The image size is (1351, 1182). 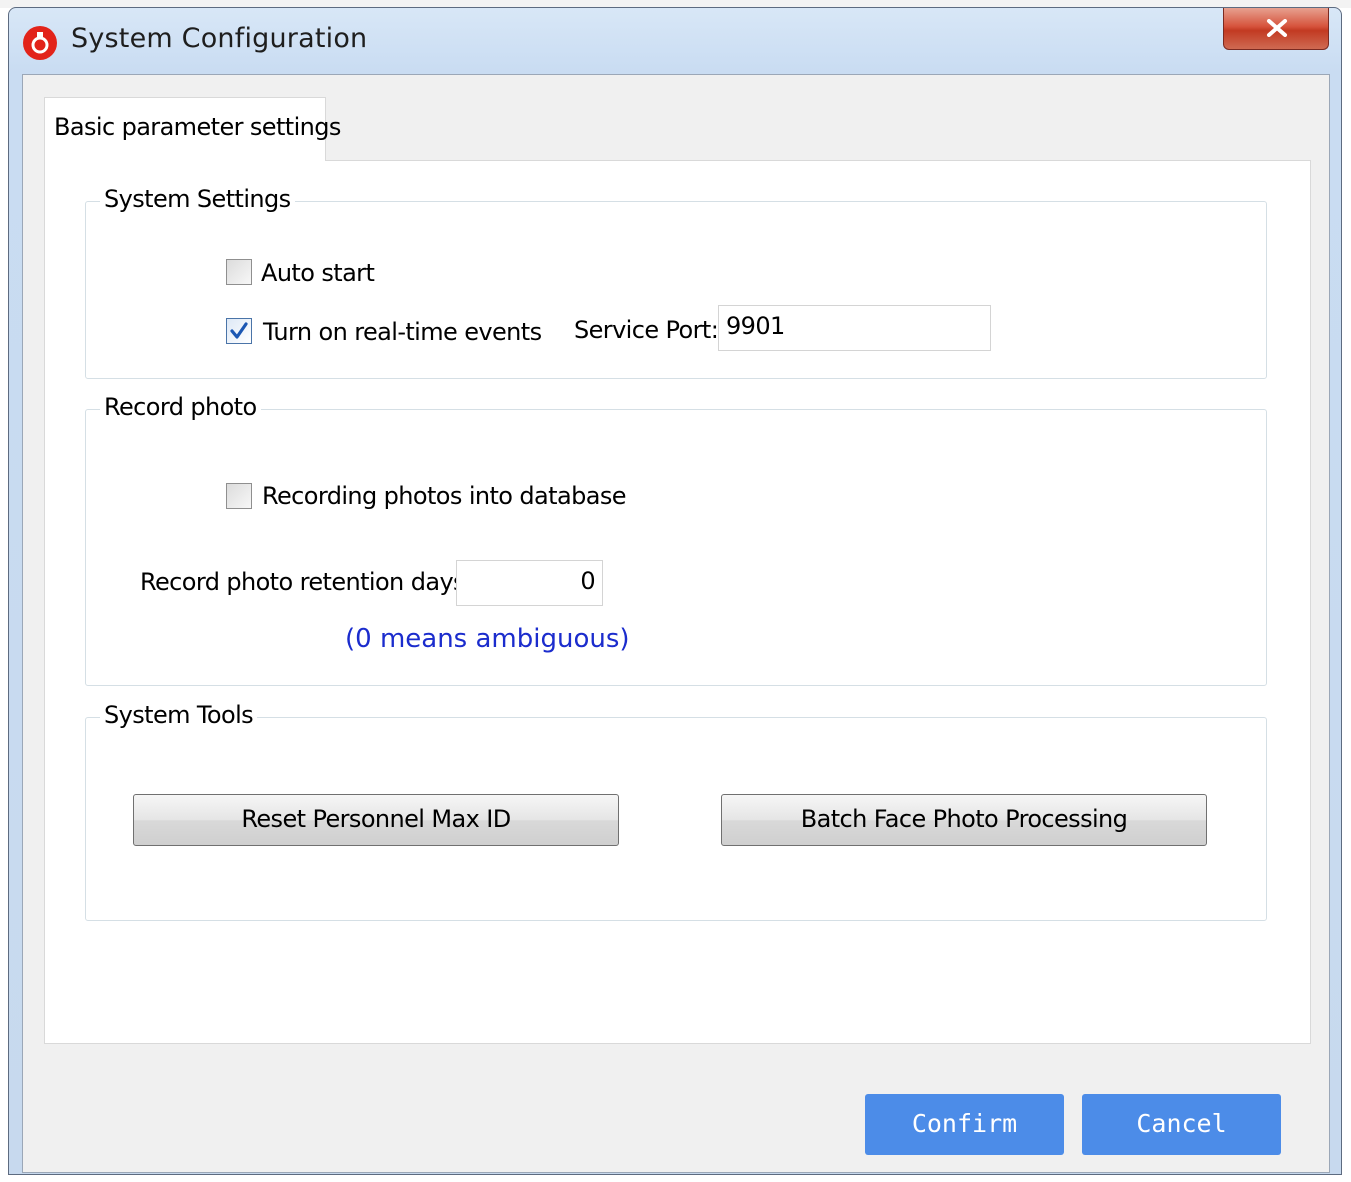 I want to click on app-logo-icon, so click(x=40, y=43).